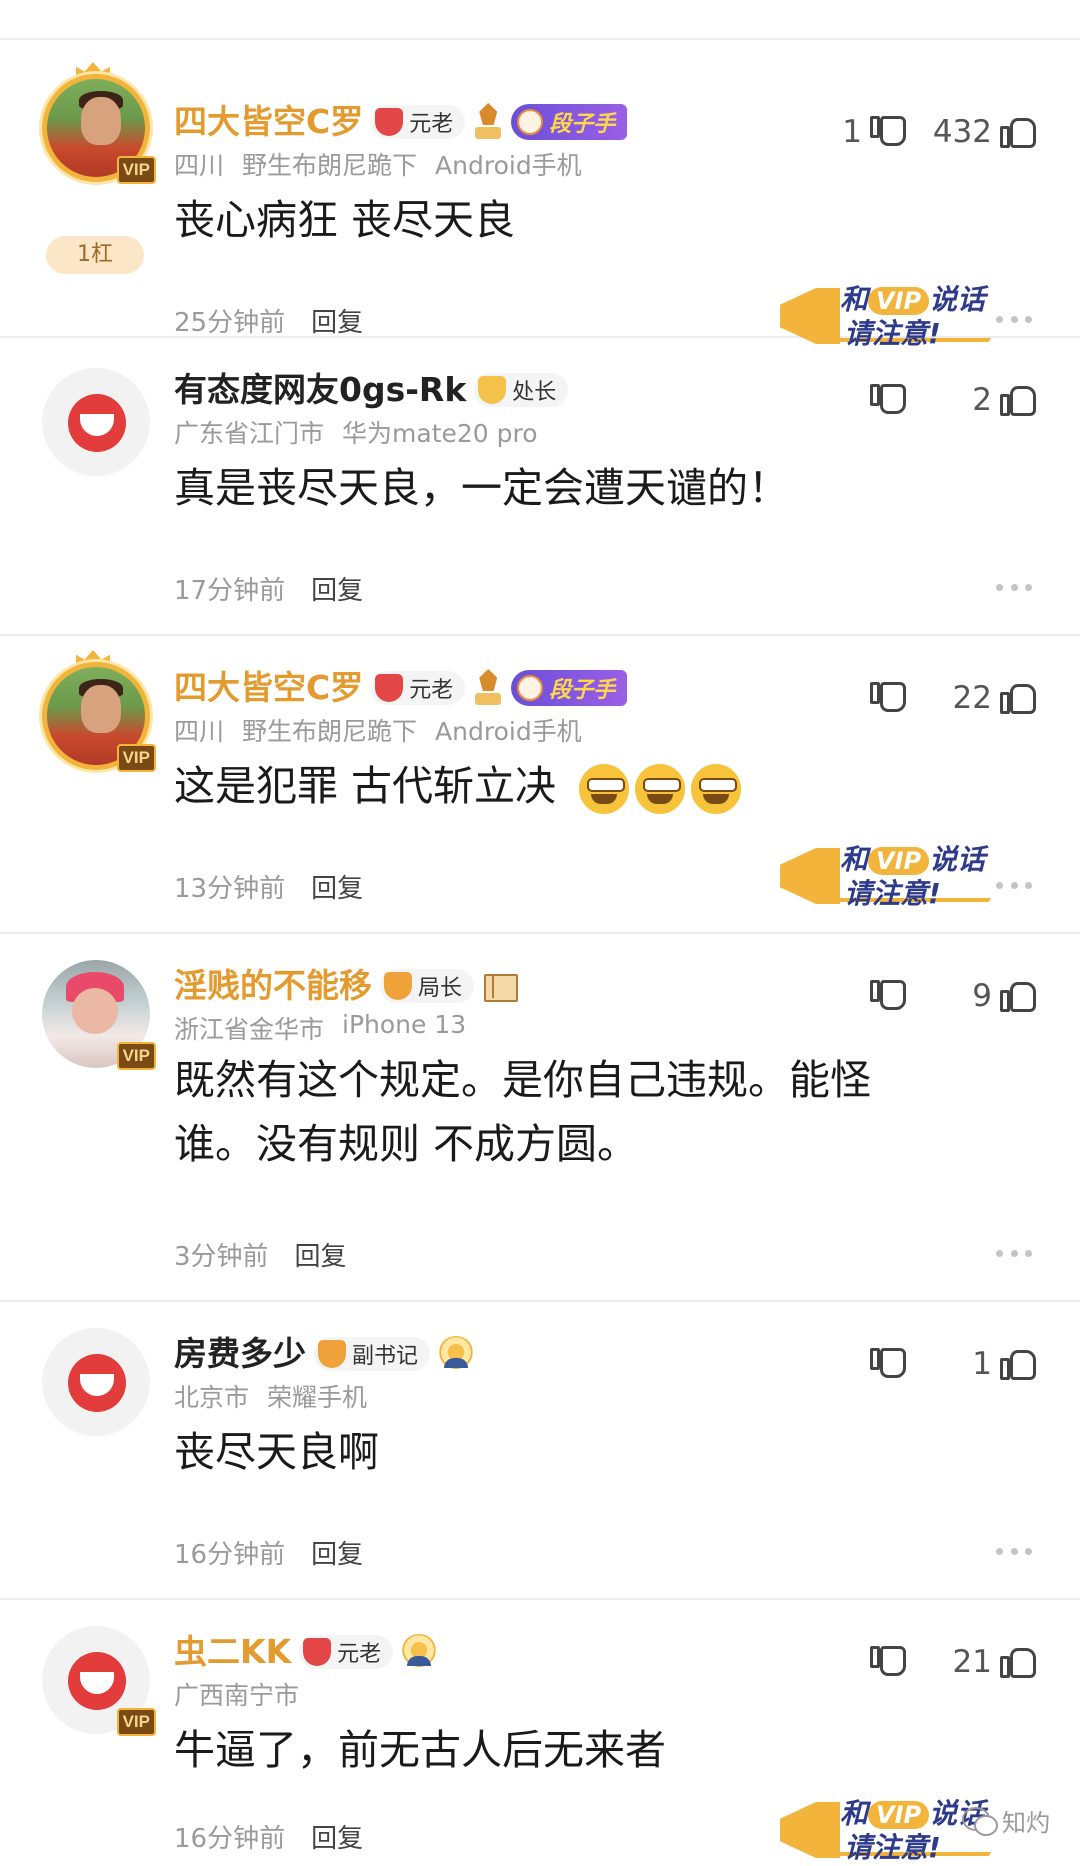  Describe the element at coordinates (249, 433) in the screenshot. I see `location: 广东省江门市` at that location.